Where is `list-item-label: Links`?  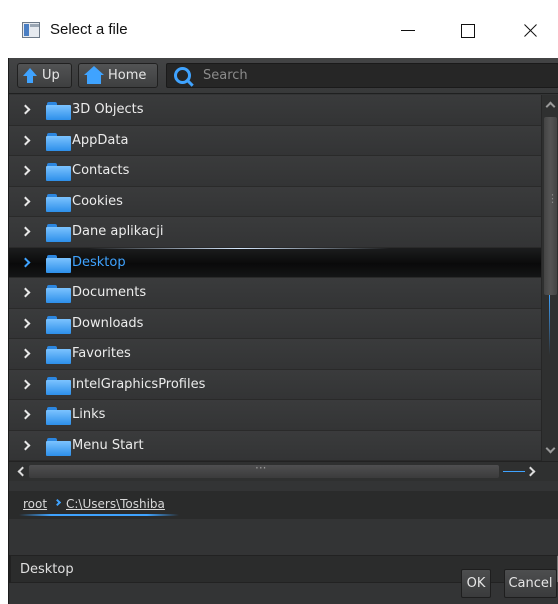
list-item-label: Links is located at coordinates (89, 414).